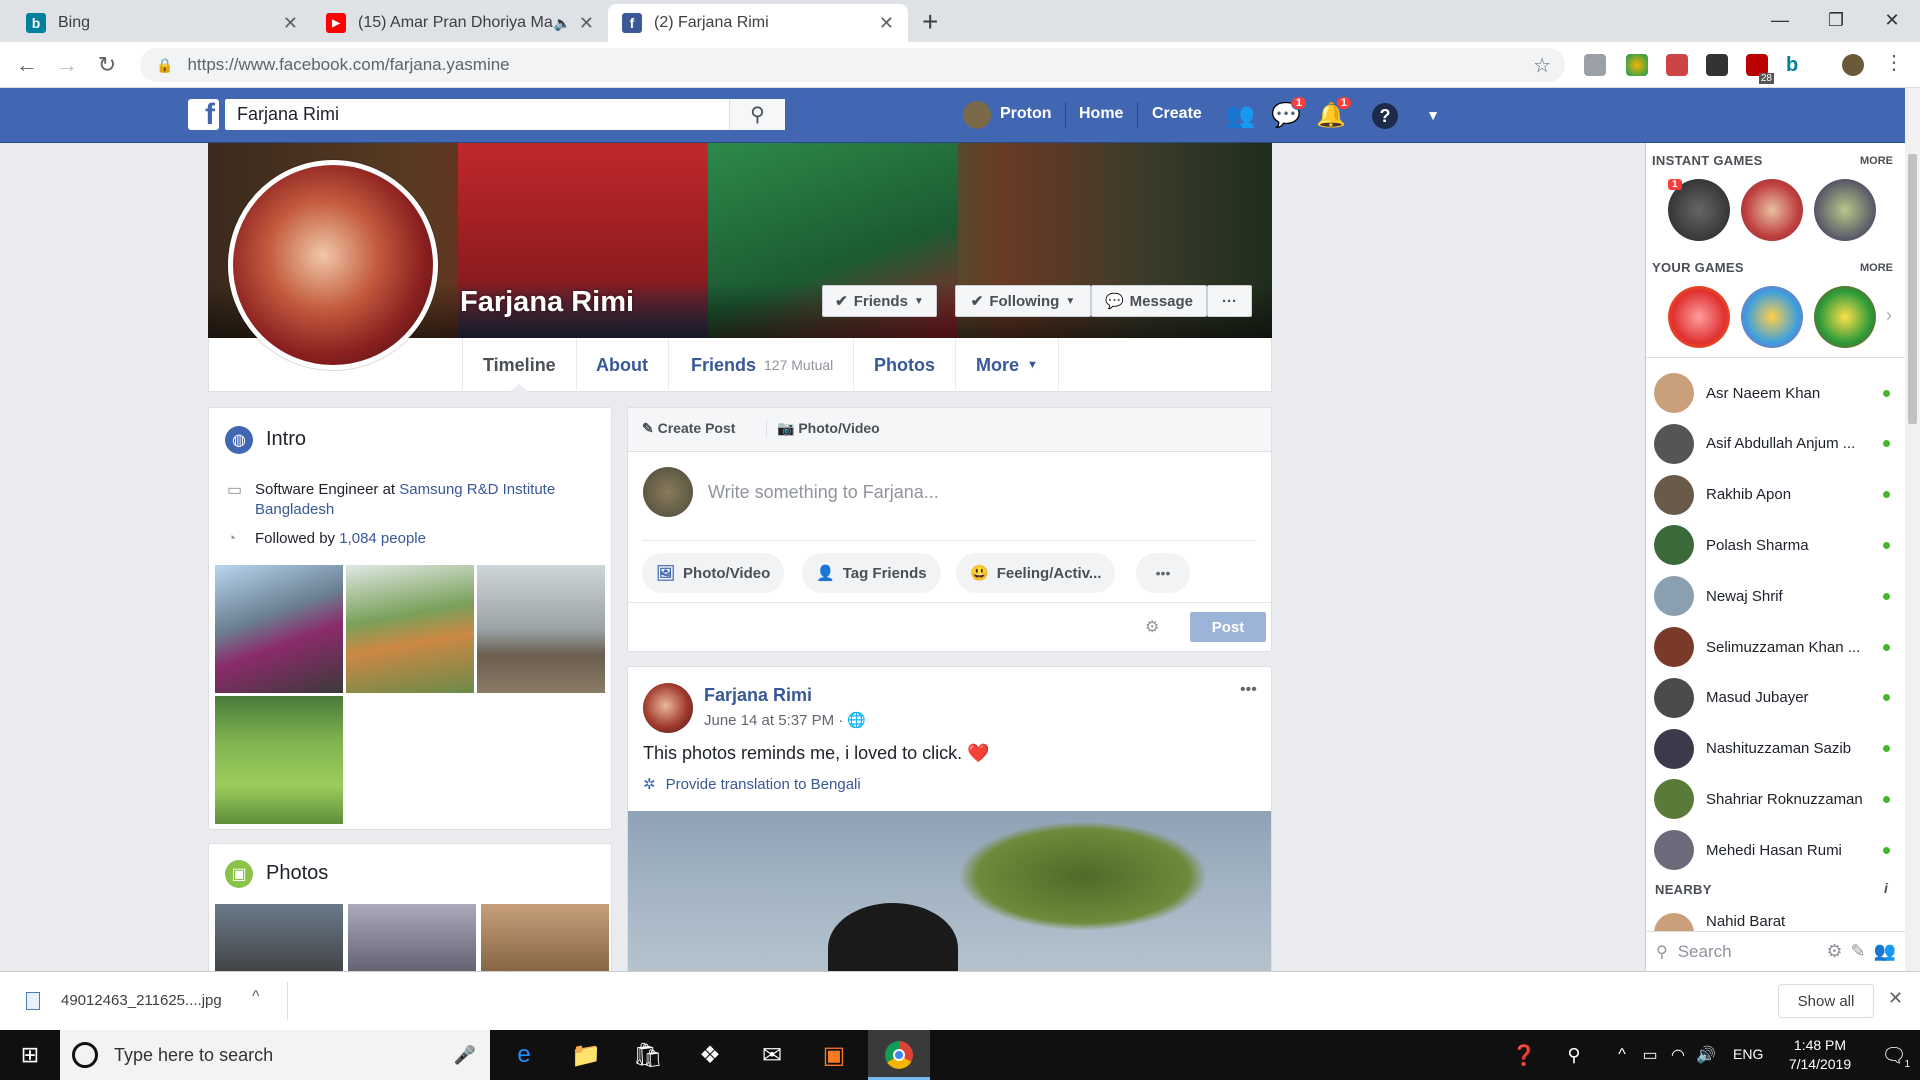 Image resolution: width=1920 pixels, height=1080 pixels. Describe the element at coordinates (203, 114) in the screenshot. I see `facebook-logo-icon: f` at that location.